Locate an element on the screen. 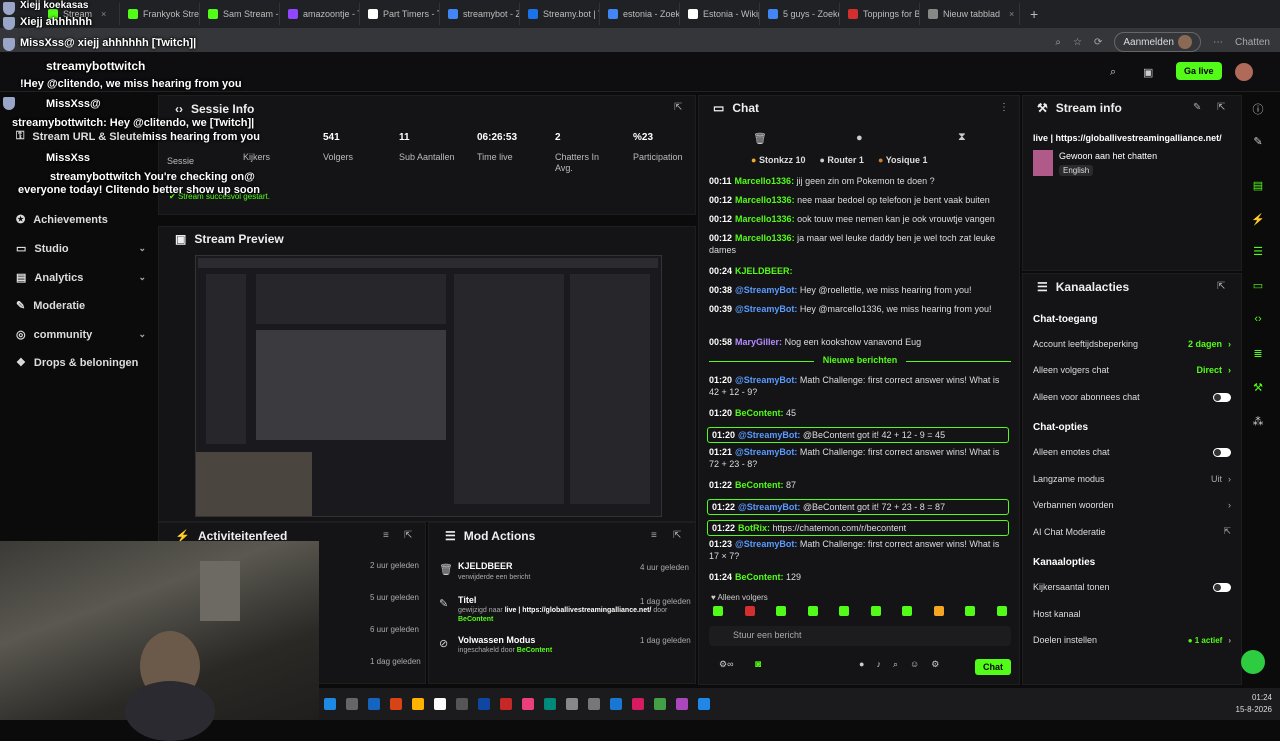 The height and width of the screenshot is (741, 1280). sidebar-item-moderatie: ✎ Moderatie is located at coordinates (81, 306).